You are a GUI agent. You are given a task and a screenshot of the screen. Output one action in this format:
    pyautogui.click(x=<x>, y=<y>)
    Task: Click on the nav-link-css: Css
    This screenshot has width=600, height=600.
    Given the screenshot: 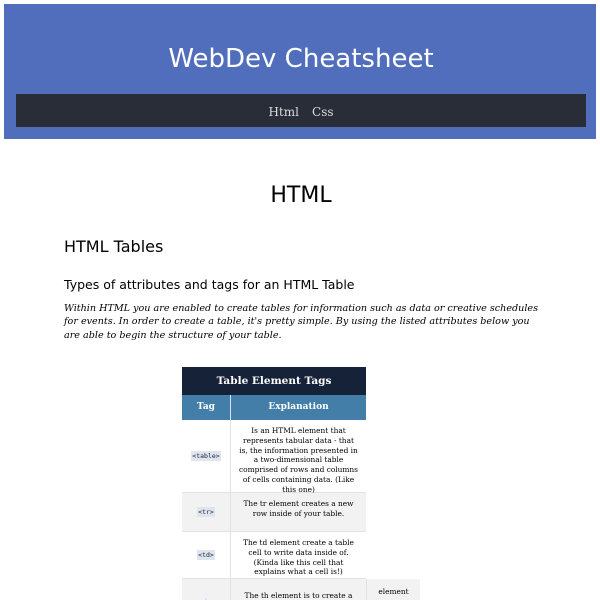 What is the action you would take?
    pyautogui.click(x=323, y=112)
    